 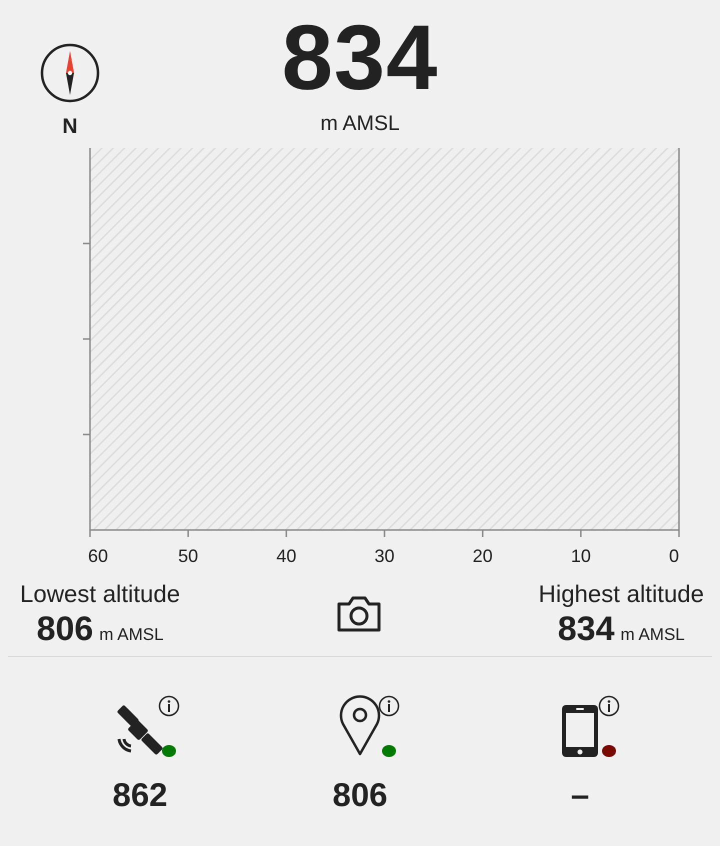 What do you see at coordinates (482, 555) in the screenshot?
I see `axis-label: 20` at bounding box center [482, 555].